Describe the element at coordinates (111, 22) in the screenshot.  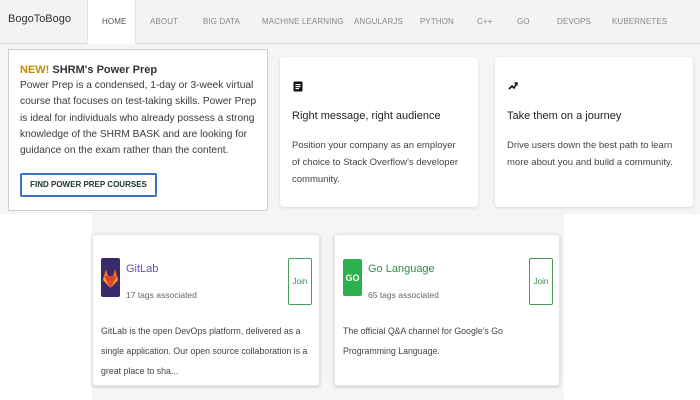
I see `nav-home: HOME` at that location.